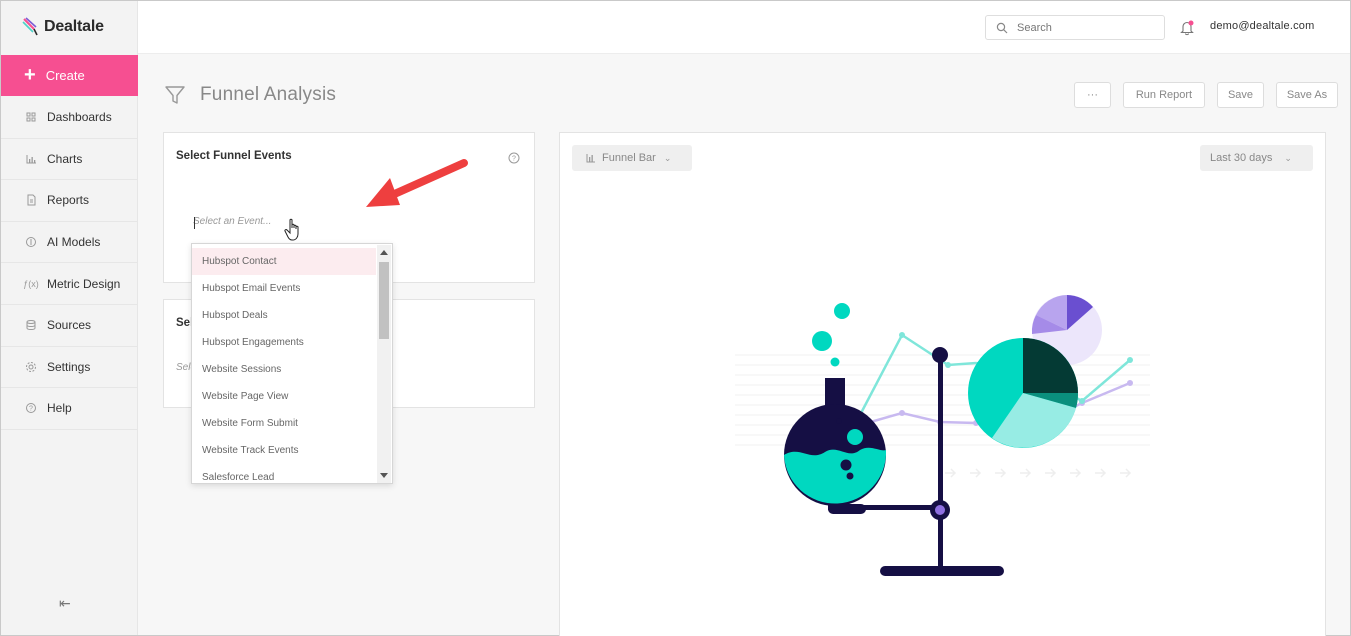 The width and height of the screenshot is (1351, 636). Describe the element at coordinates (384, 300) in the screenshot. I see `scrollbar-thumb` at that location.